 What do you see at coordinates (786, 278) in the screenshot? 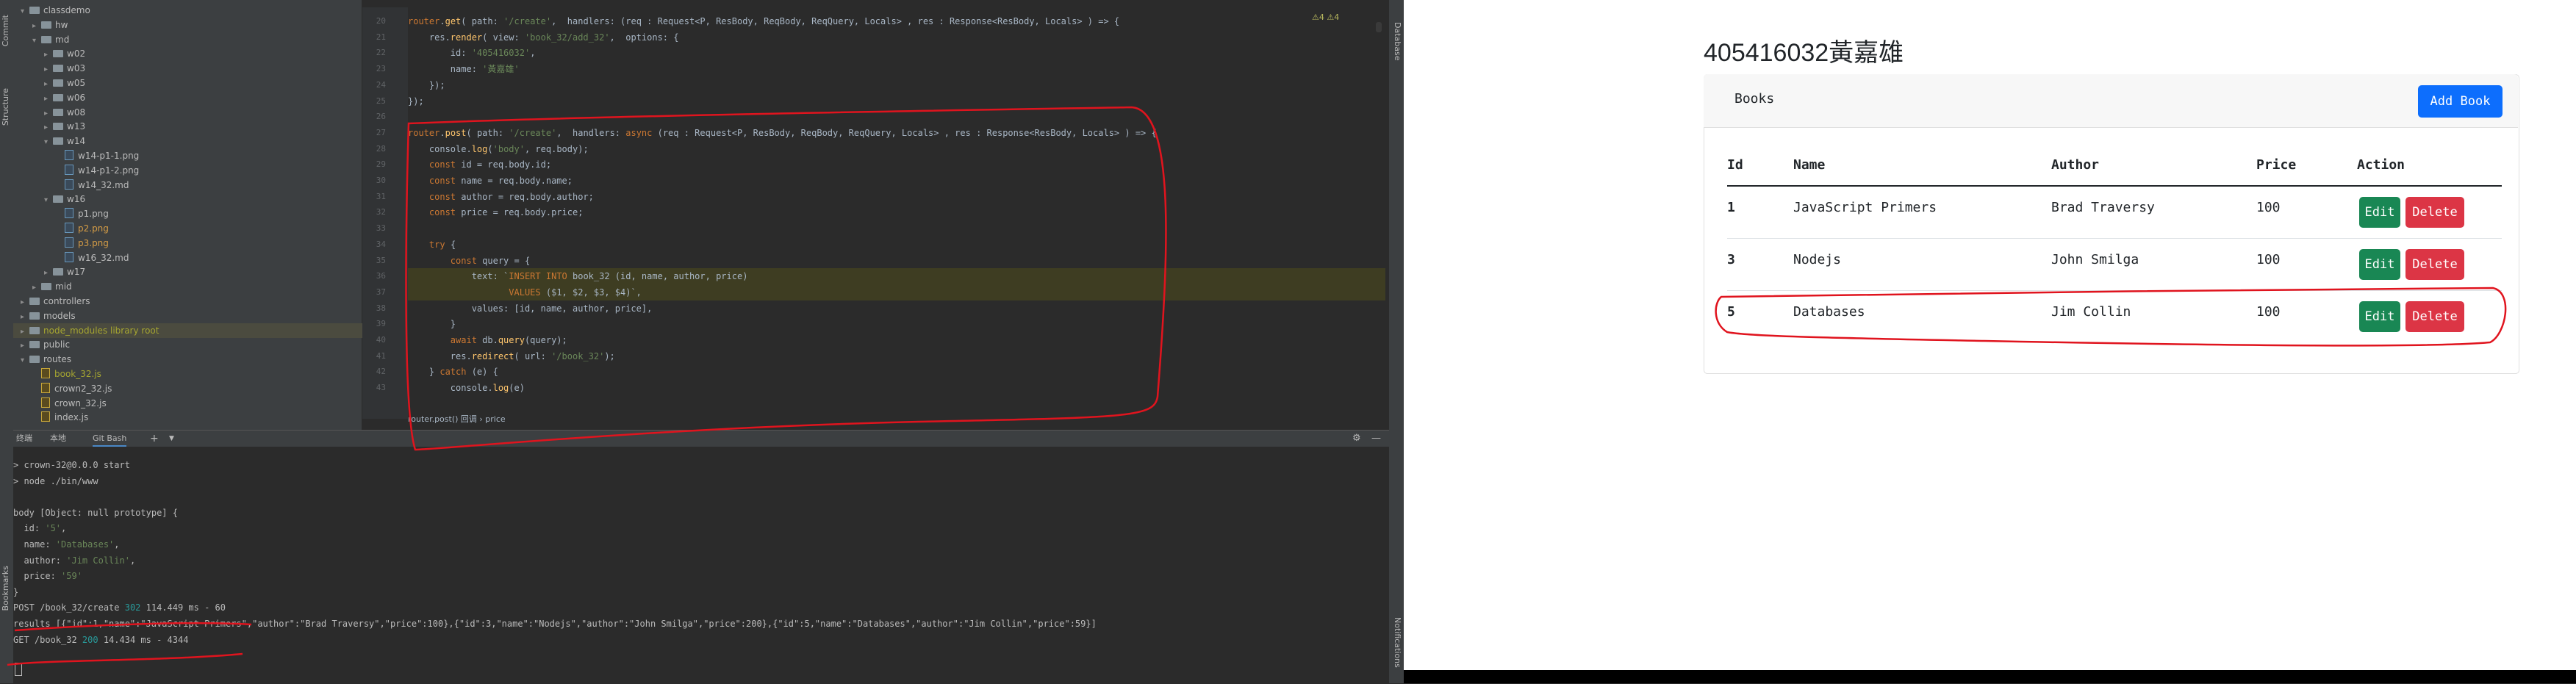
I see `code-highlight-circle` at bounding box center [786, 278].